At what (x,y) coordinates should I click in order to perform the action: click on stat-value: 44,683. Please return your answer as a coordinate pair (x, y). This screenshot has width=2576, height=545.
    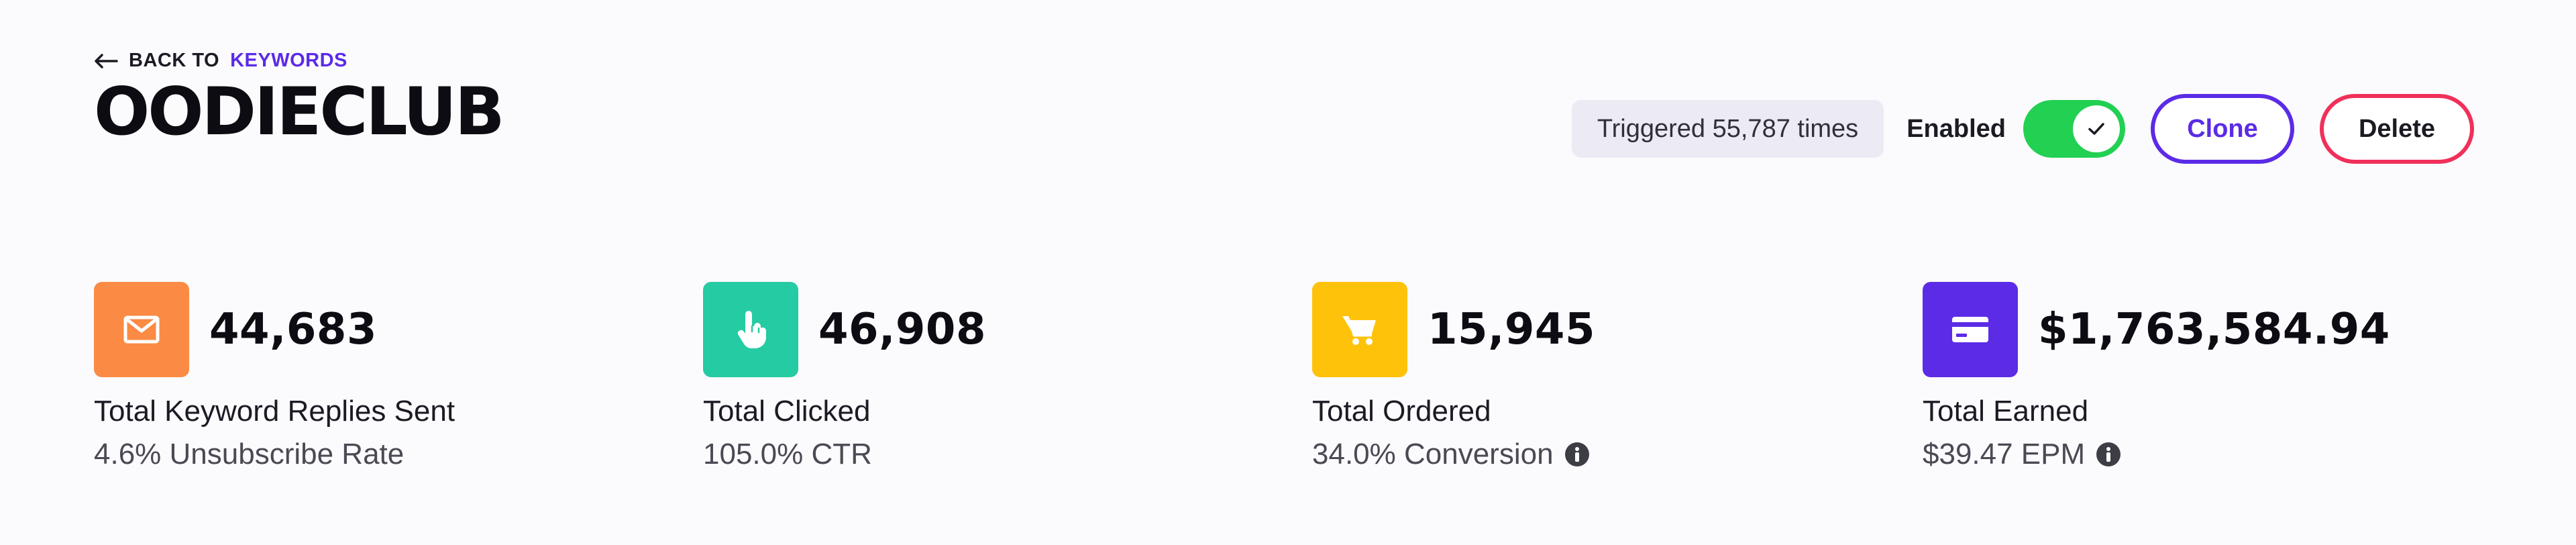
    Looking at the image, I should click on (293, 329).